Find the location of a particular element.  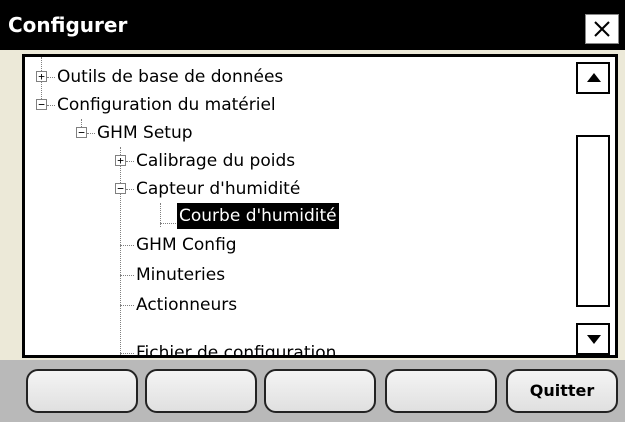

close-button is located at coordinates (602, 29).